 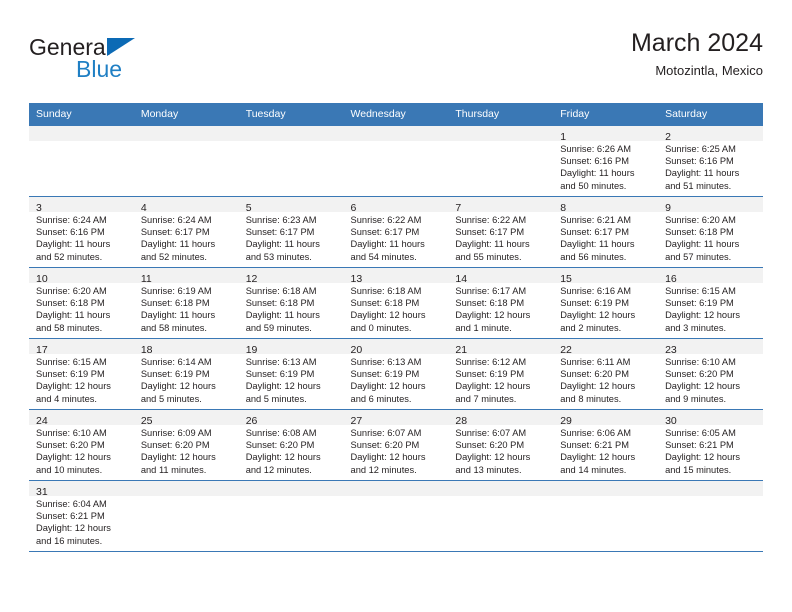 I want to click on day-number: 4, so click(x=143, y=208).